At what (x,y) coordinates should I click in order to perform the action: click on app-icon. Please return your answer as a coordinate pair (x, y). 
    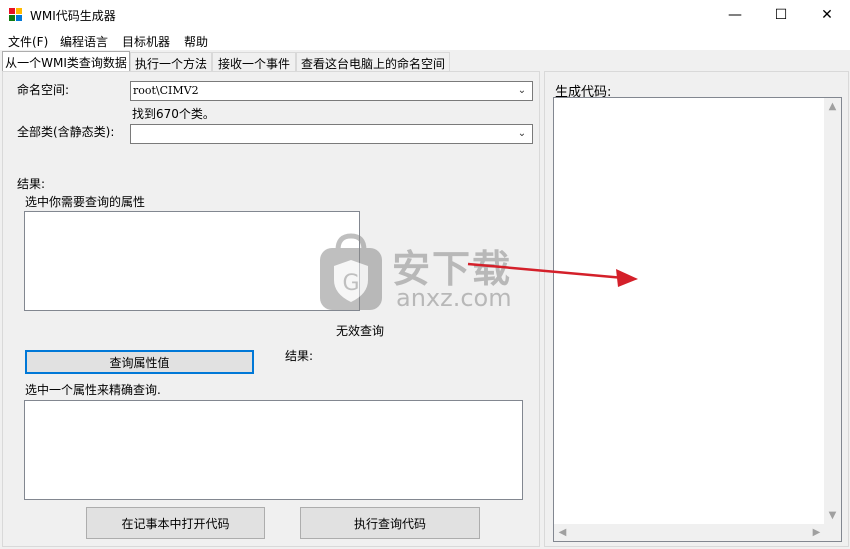
    Looking at the image, I should click on (16, 15).